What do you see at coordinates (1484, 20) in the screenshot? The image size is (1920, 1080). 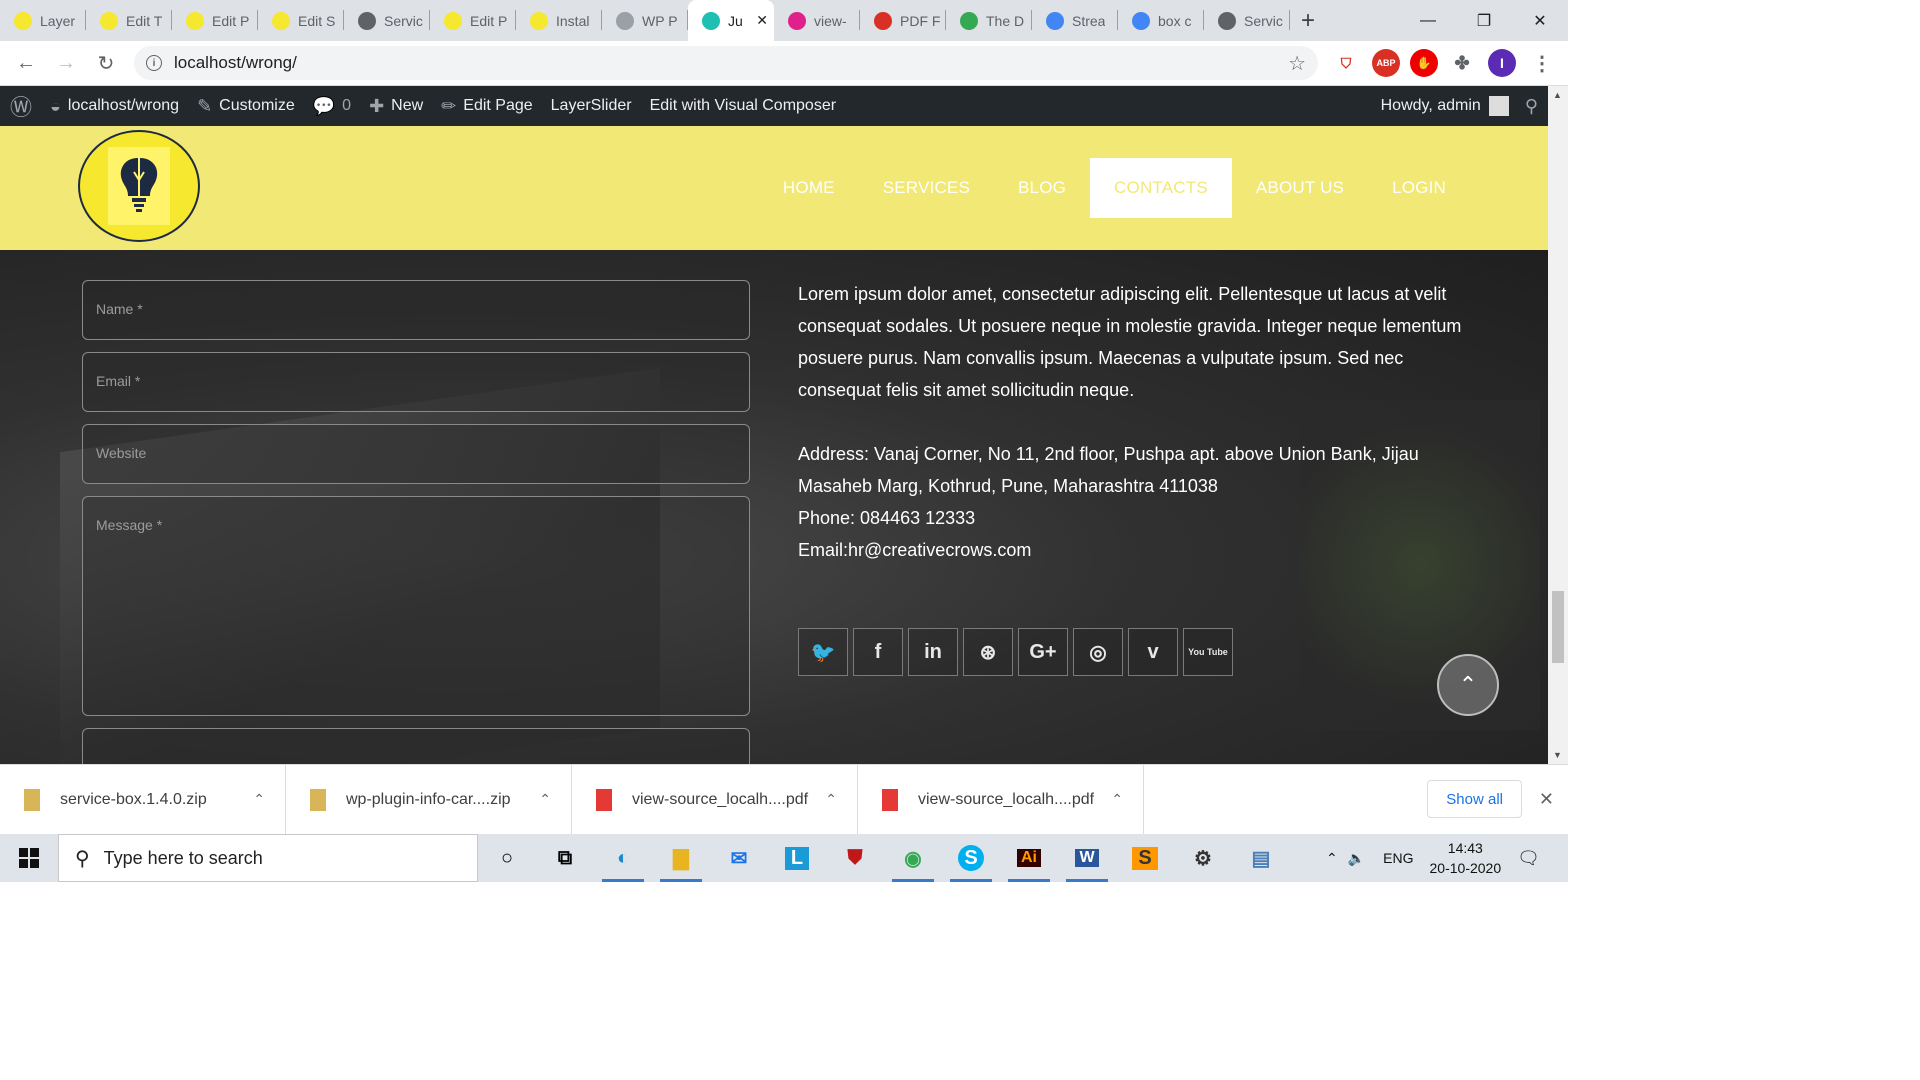 I see `restore-button: ❐` at bounding box center [1484, 20].